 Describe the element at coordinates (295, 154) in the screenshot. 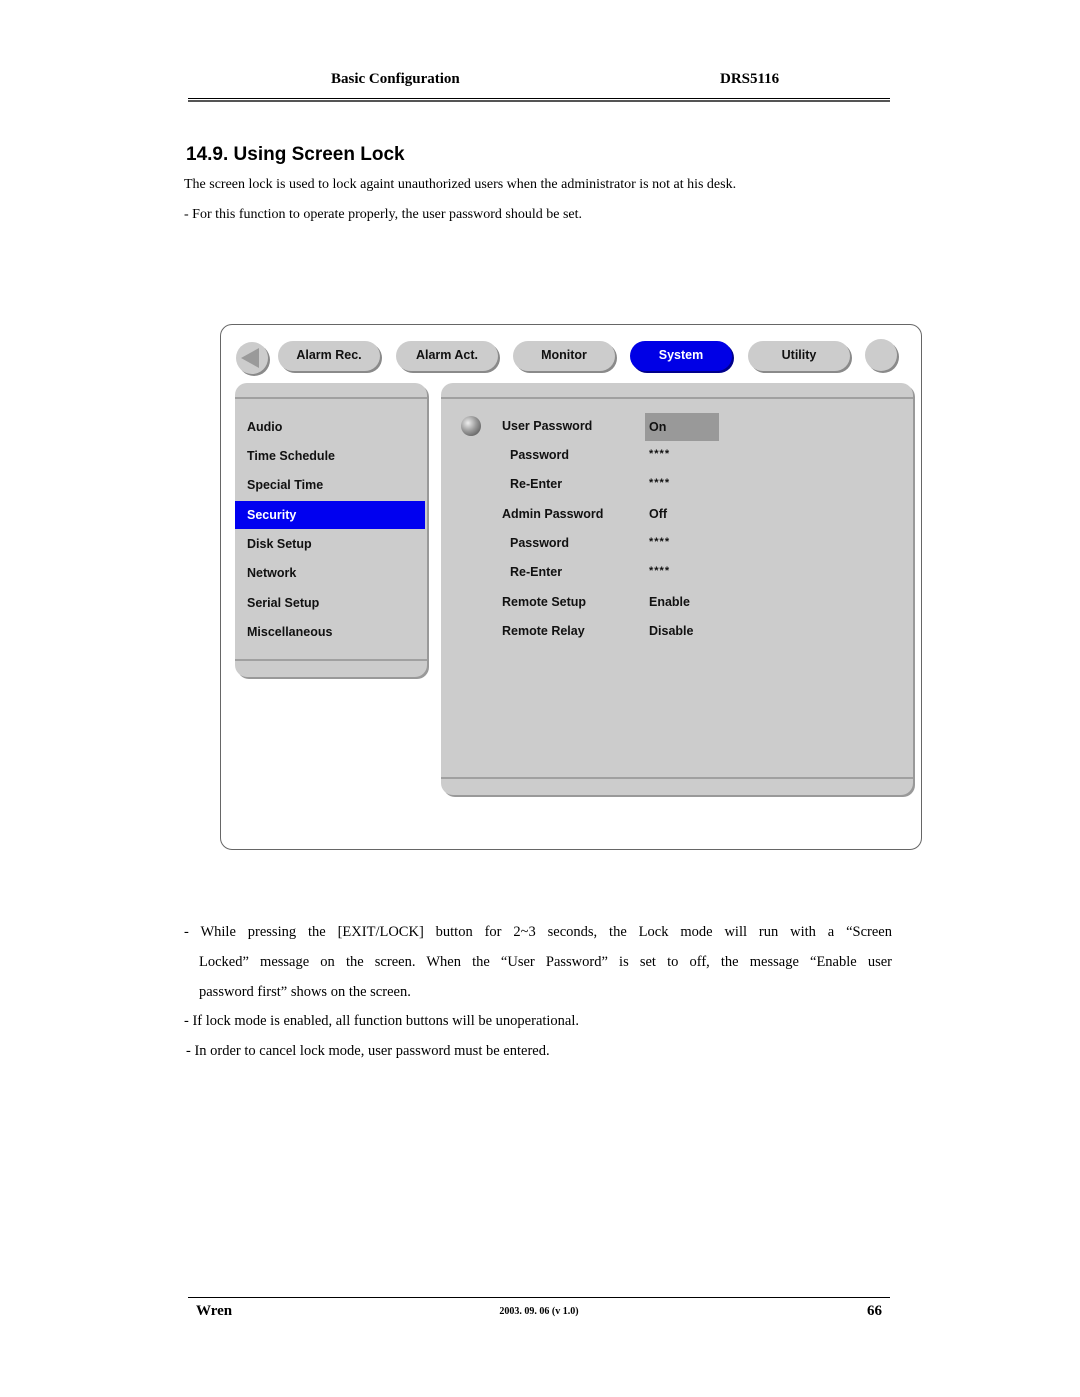

I see `section-title: 14.9. Using Screen Lock` at that location.